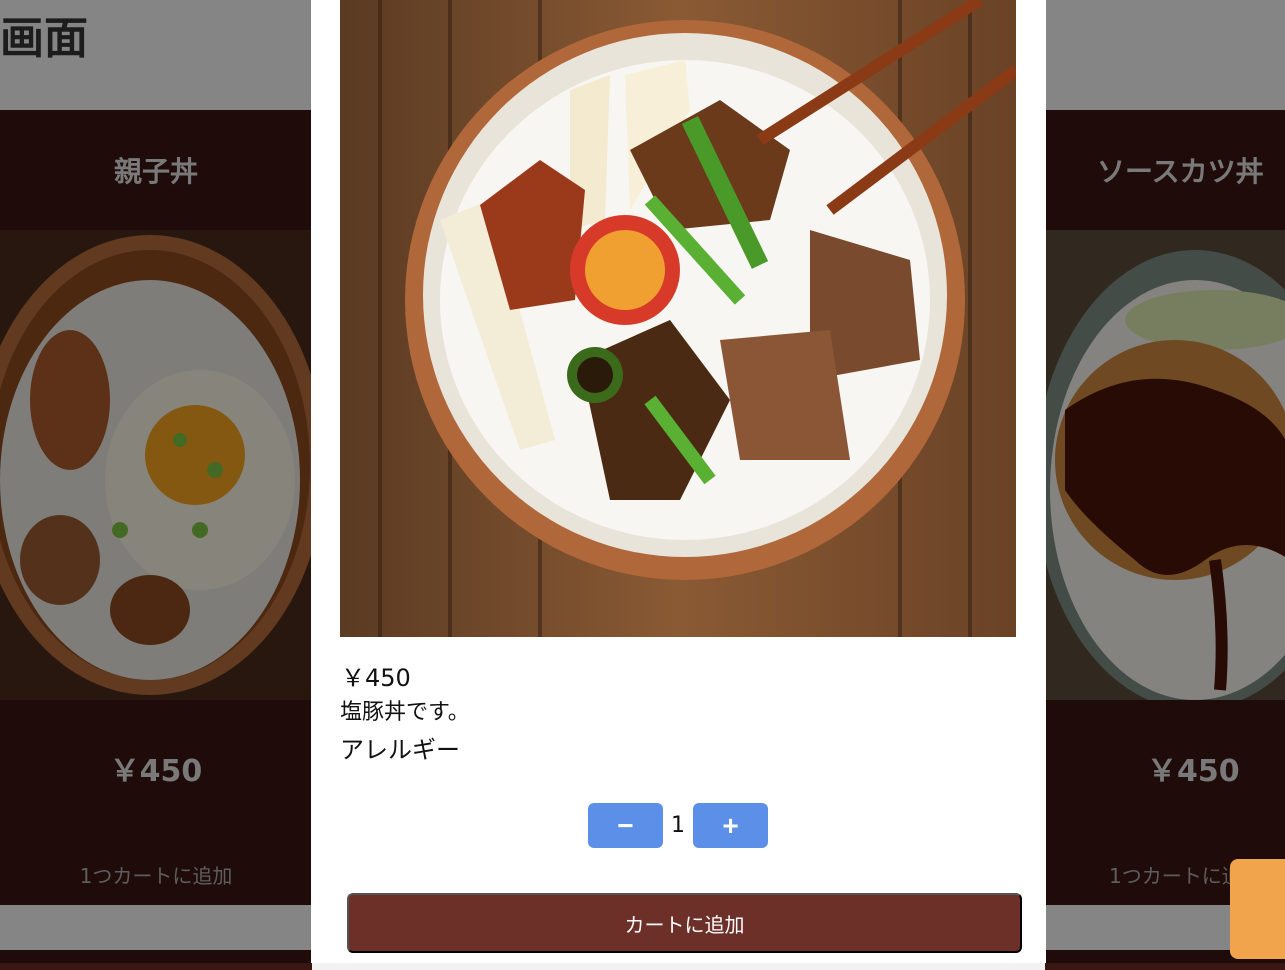 This screenshot has height=970, width=1285. I want to click on product-description: 塩豚丼です。, so click(405, 712).